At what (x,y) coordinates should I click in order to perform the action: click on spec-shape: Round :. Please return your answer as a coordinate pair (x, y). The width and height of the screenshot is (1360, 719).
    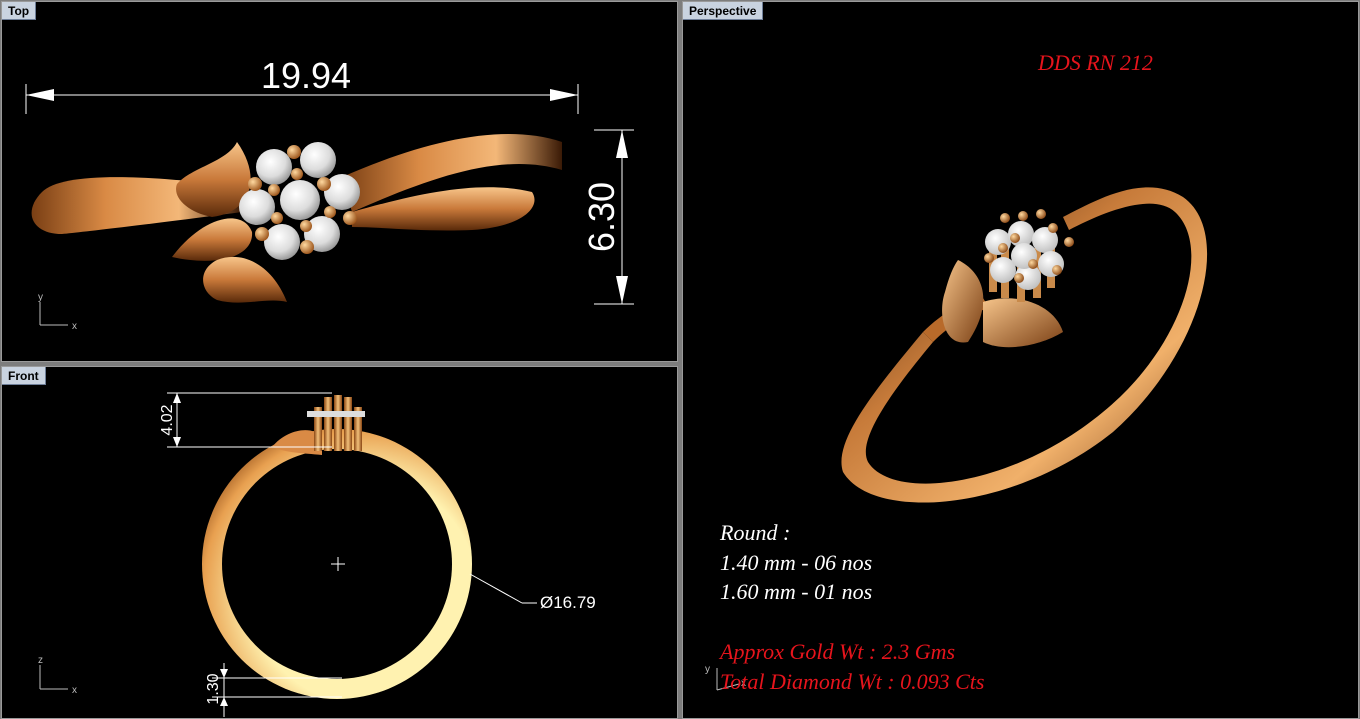
    Looking at the image, I should click on (755, 532).